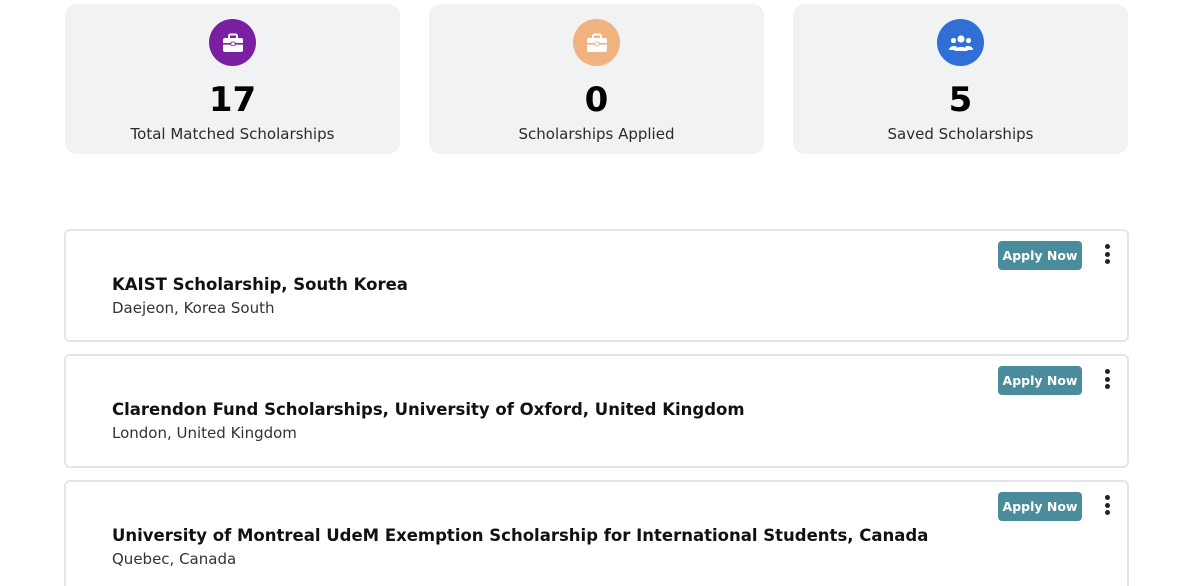 The height and width of the screenshot is (586, 1200). I want to click on scholarship-location: Quebec, Canada, so click(174, 559).